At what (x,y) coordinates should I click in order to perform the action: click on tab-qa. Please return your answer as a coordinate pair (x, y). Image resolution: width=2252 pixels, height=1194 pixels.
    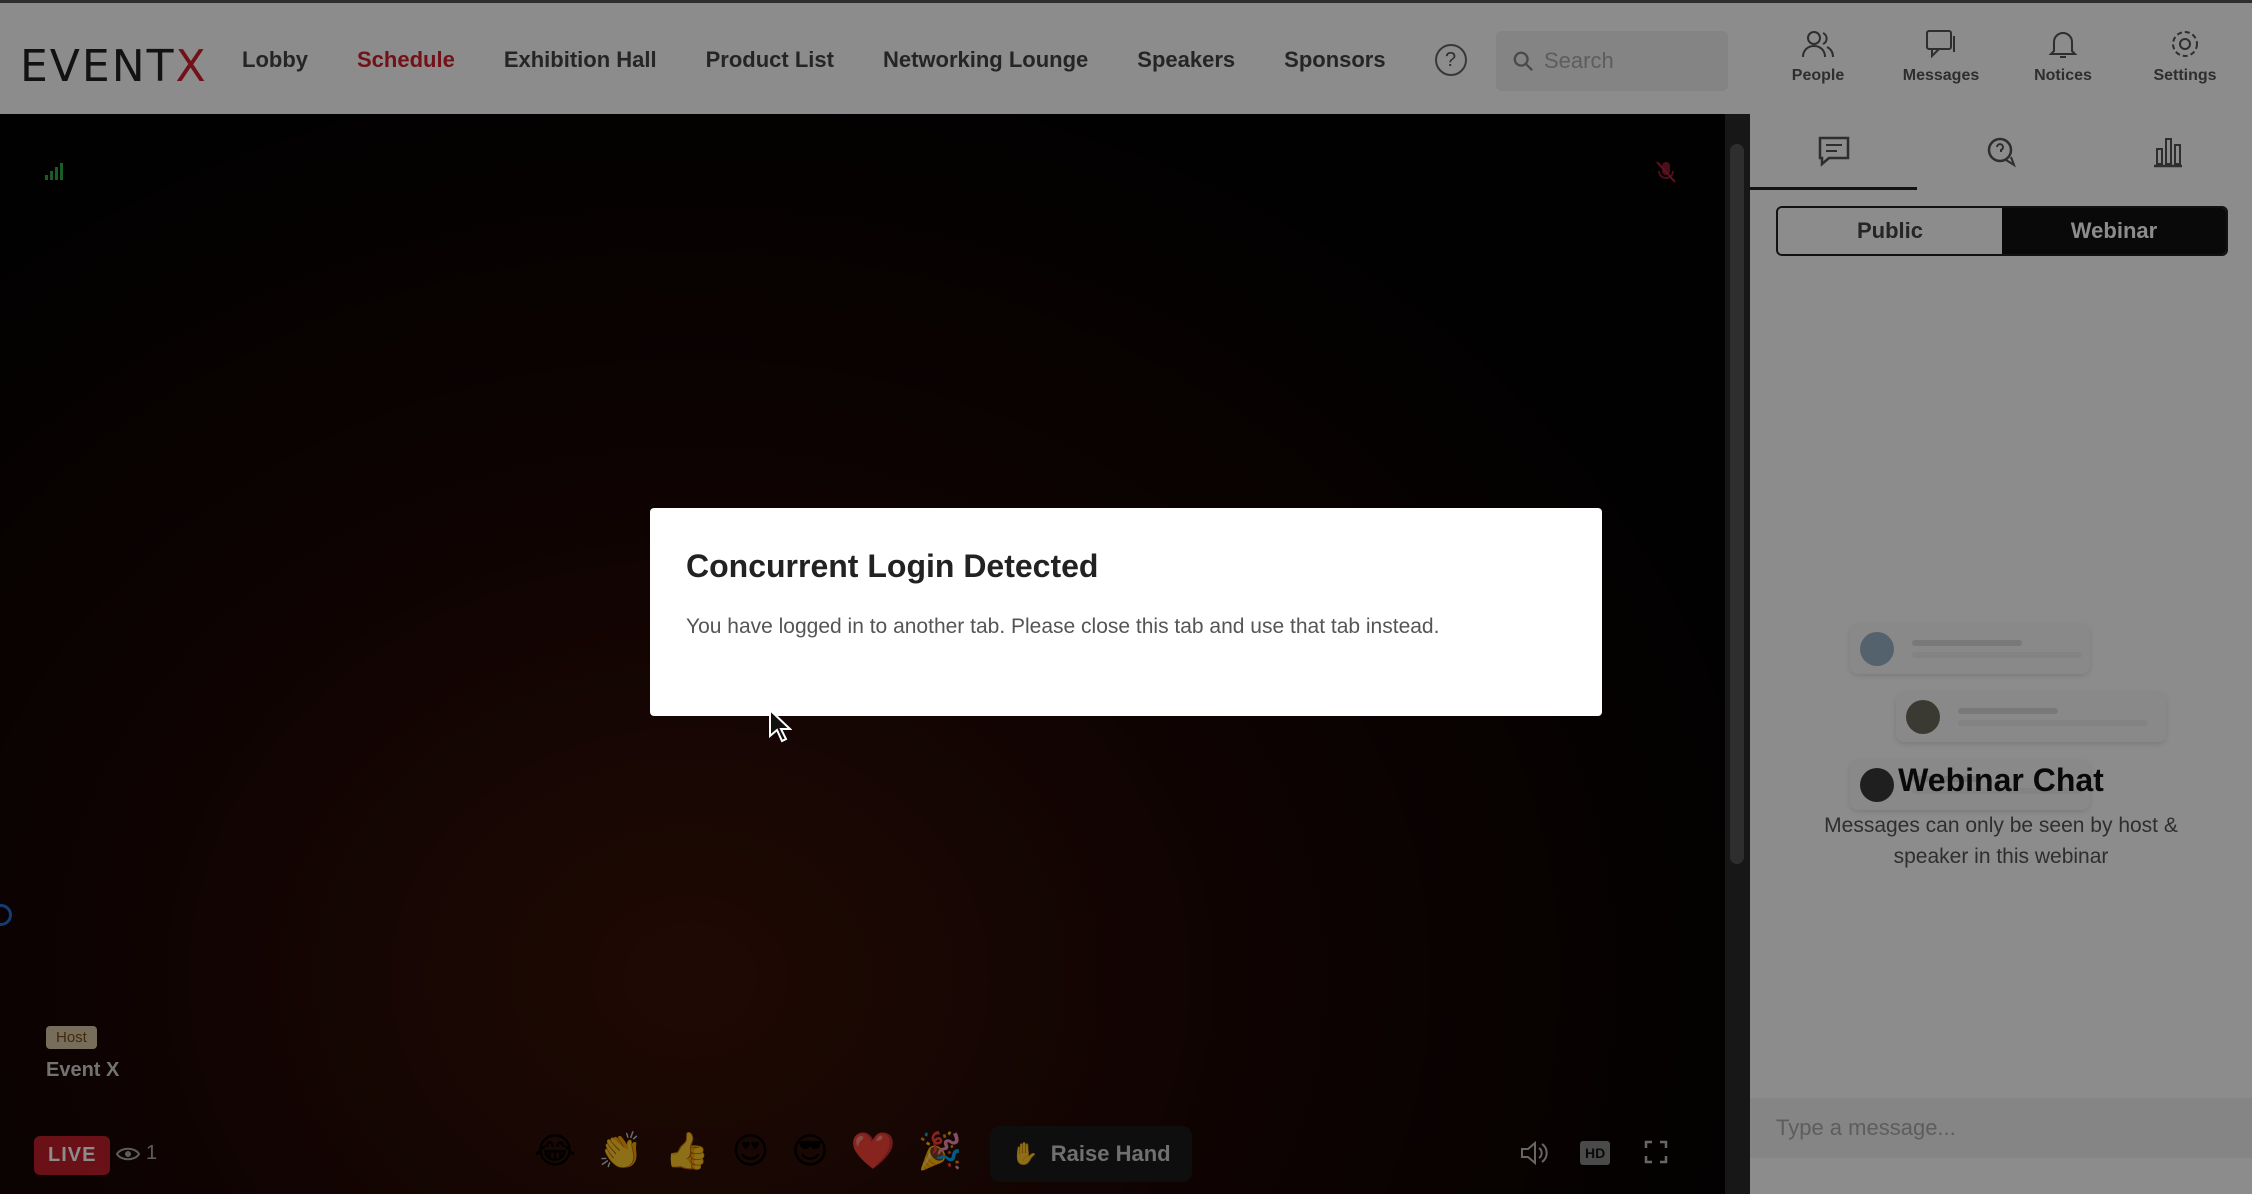
    Looking at the image, I should click on (2000, 152).